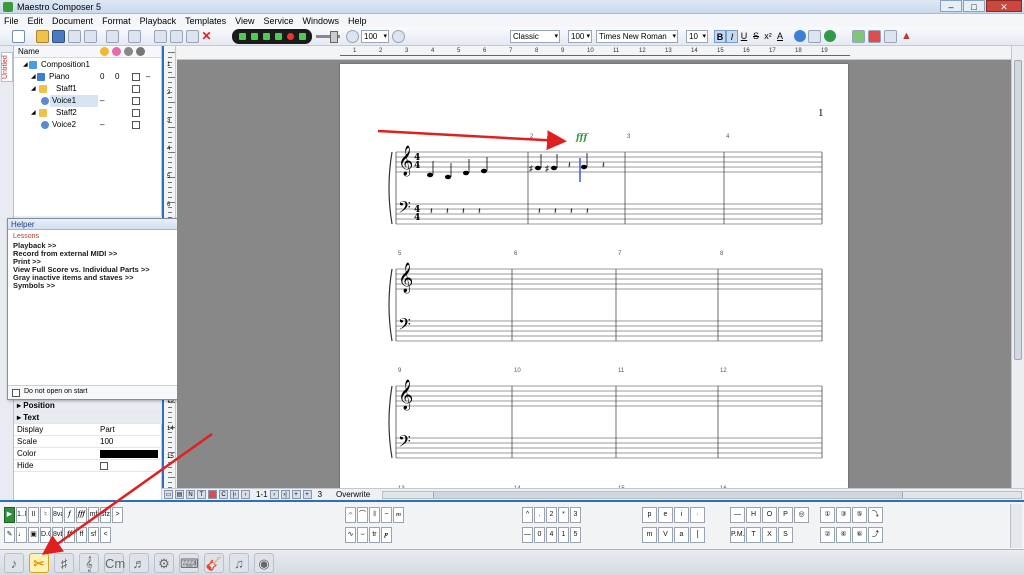 This screenshot has height=575, width=1024. Describe the element at coordinates (134, 36) in the screenshot. I see `redo-icon` at that location.